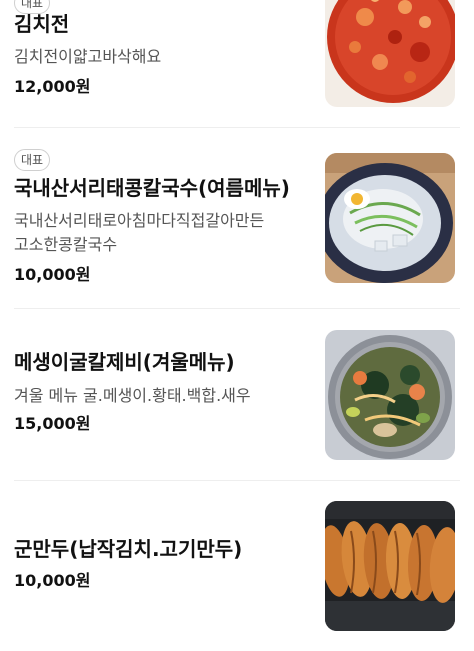 The width and height of the screenshot is (474, 651). Describe the element at coordinates (42, 24) in the screenshot. I see `menu-item-name: 김치전` at that location.